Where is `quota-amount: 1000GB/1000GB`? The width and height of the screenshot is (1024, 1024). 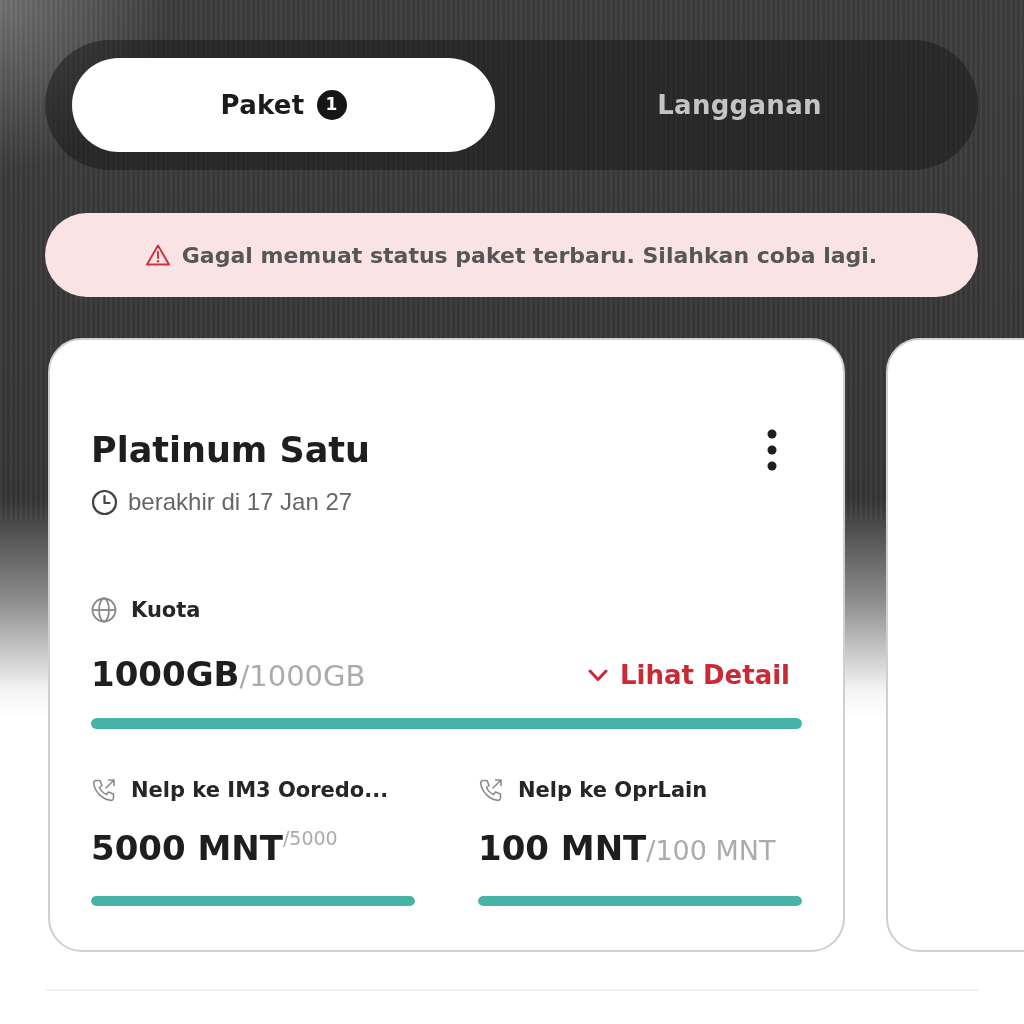
quota-amount: 1000GB/1000GB is located at coordinates (228, 674).